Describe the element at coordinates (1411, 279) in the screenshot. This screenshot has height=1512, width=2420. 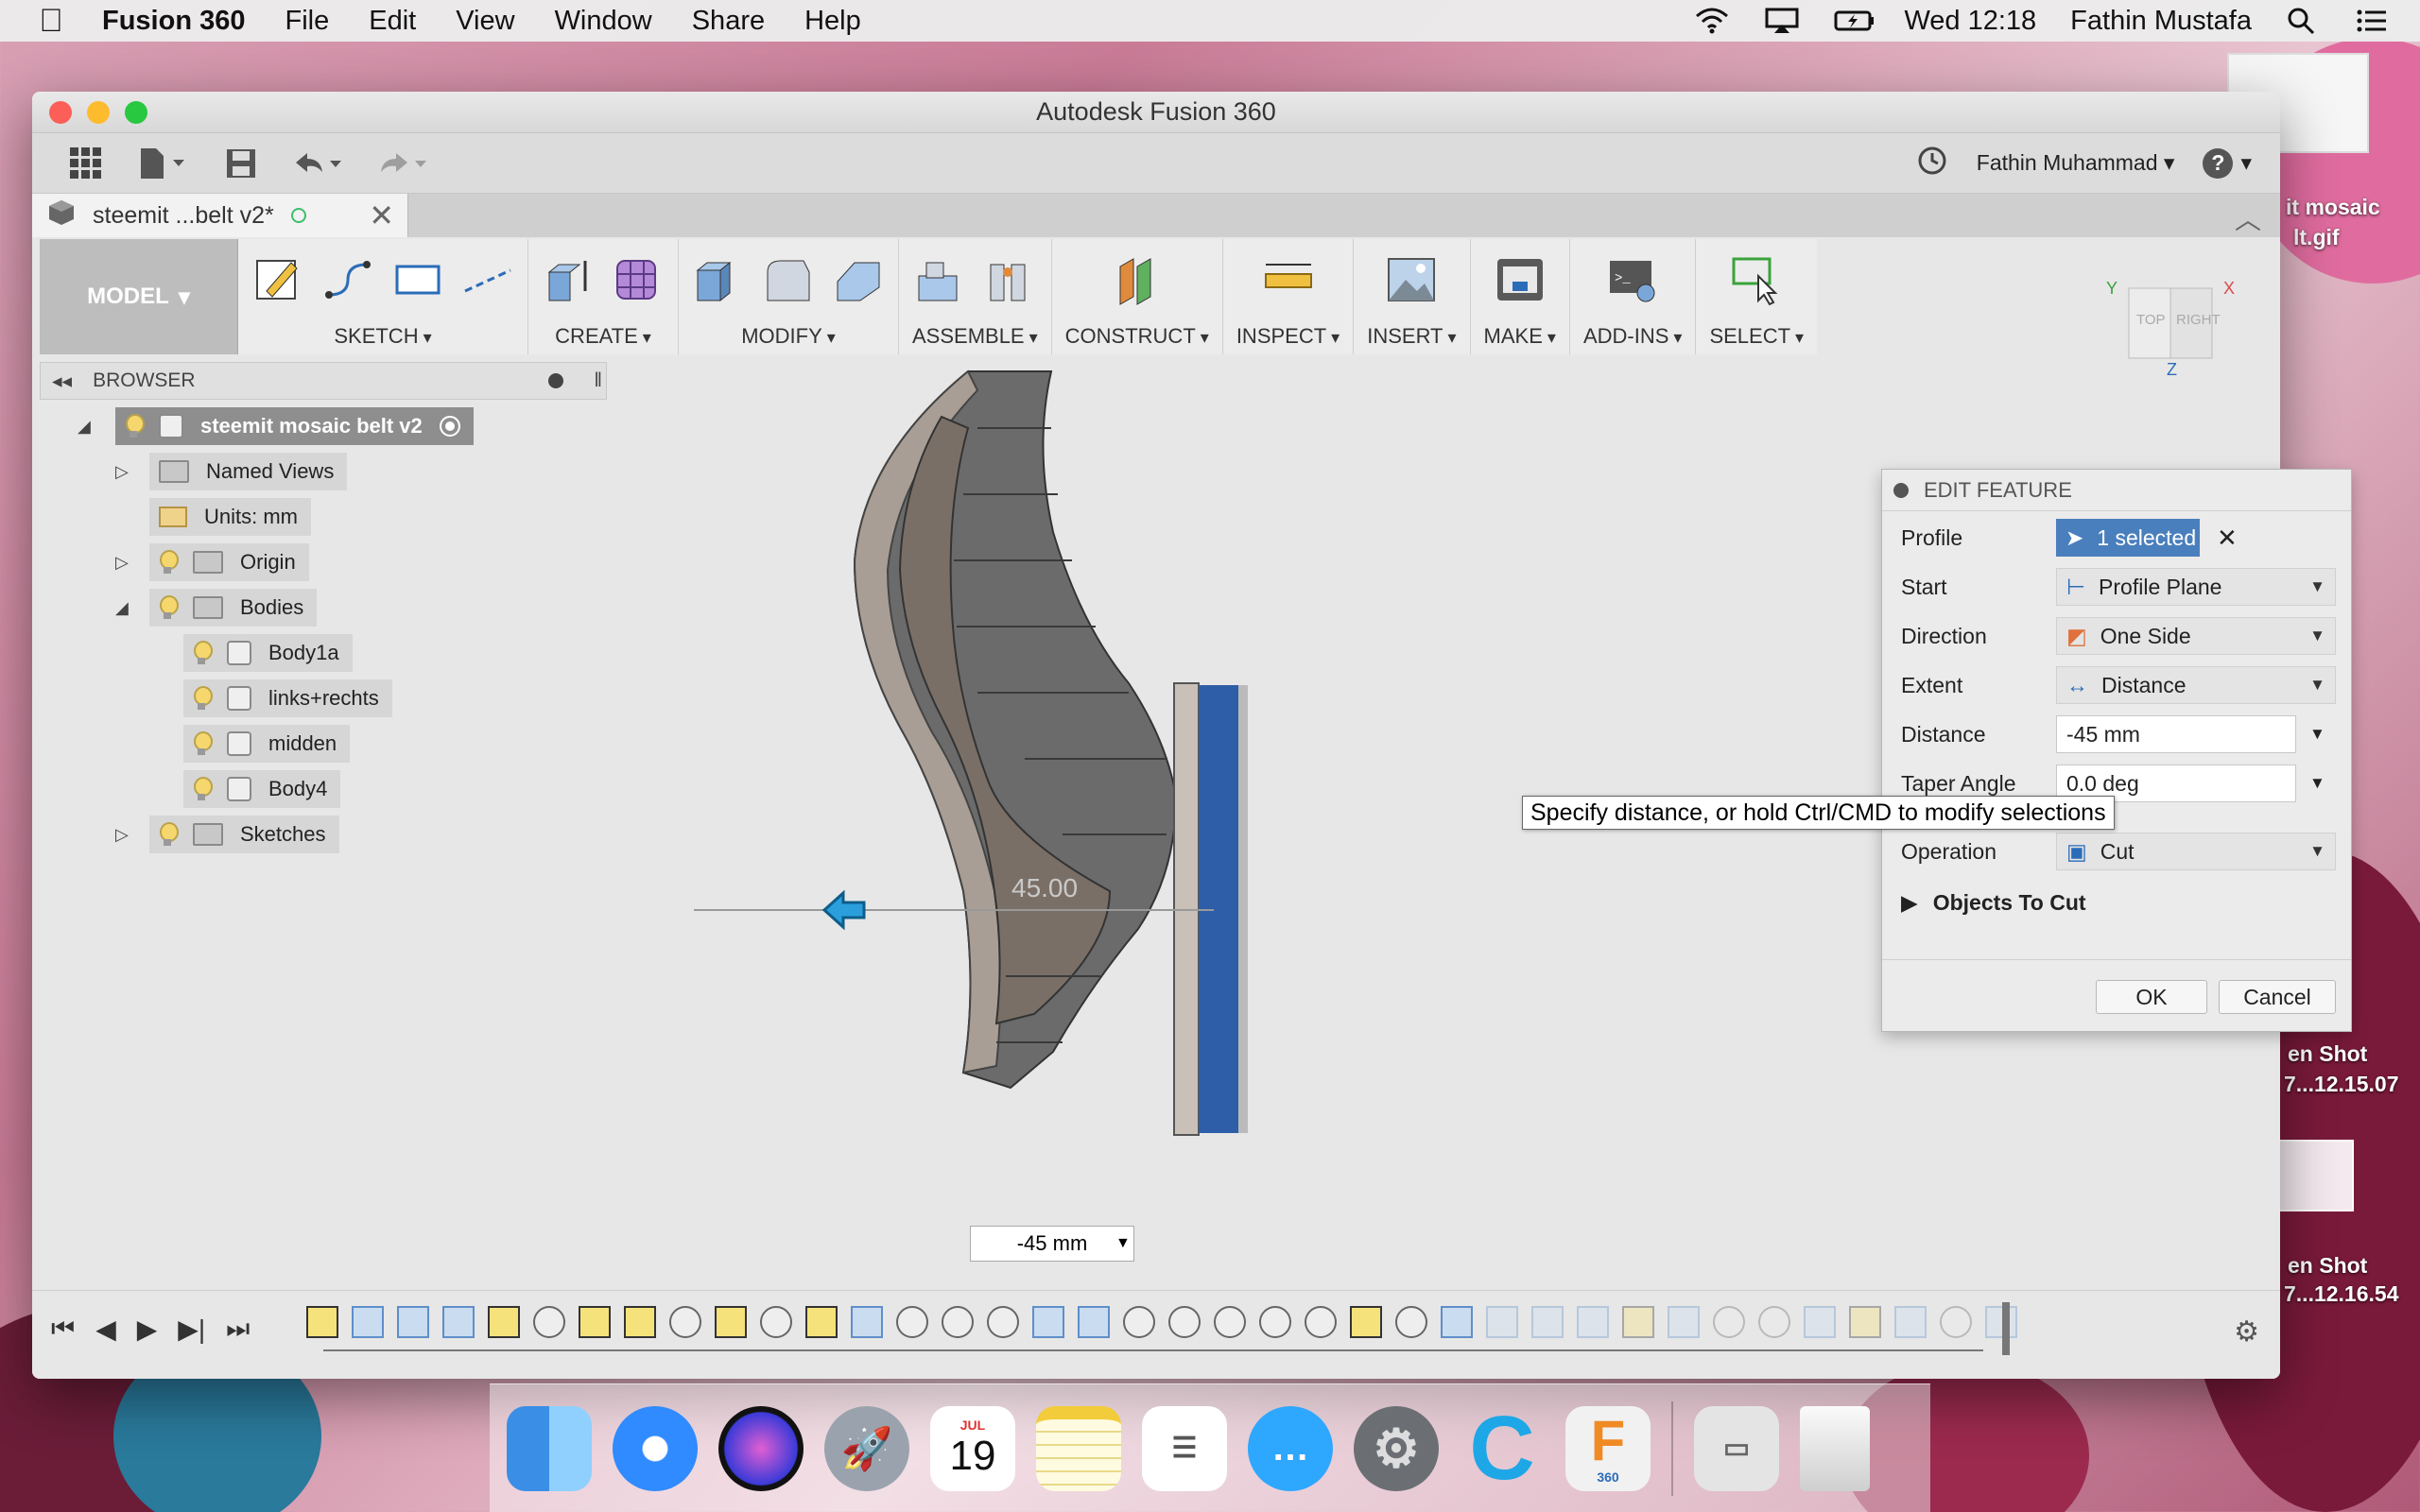
I see `insert-image-icon` at that location.